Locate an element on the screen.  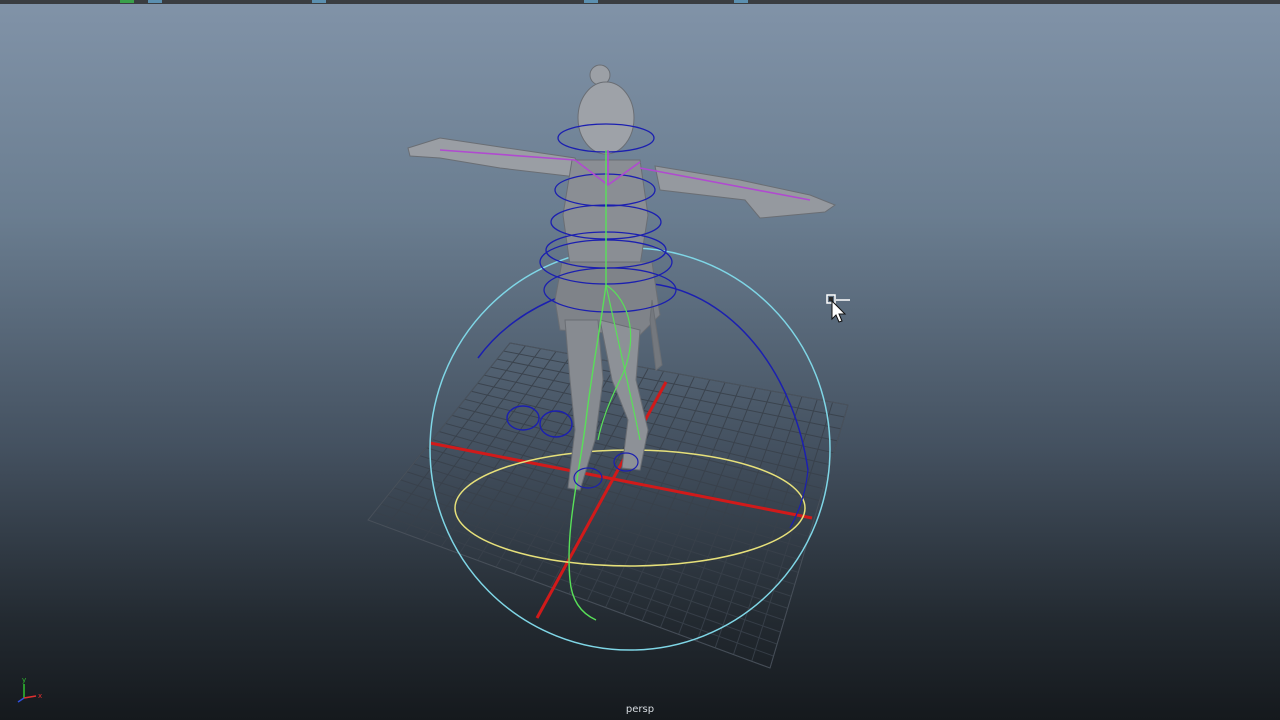
view-axis-gizmo: y x is located at coordinates (29, 689).